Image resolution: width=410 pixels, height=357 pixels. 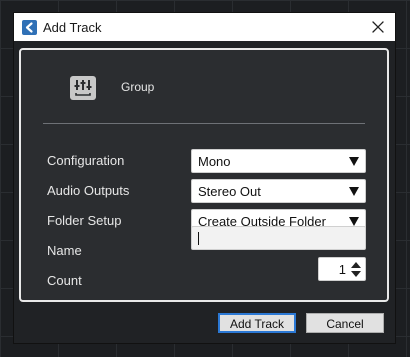 What do you see at coordinates (345, 323) in the screenshot?
I see `cancel-button: Cancel` at bounding box center [345, 323].